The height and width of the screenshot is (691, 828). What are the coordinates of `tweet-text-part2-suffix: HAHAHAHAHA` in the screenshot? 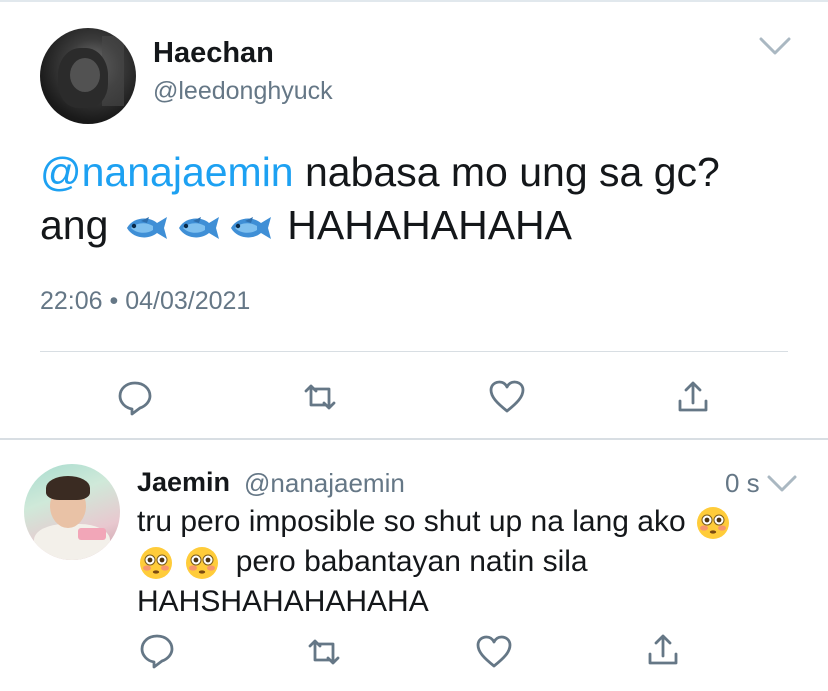 It's located at (430, 225).